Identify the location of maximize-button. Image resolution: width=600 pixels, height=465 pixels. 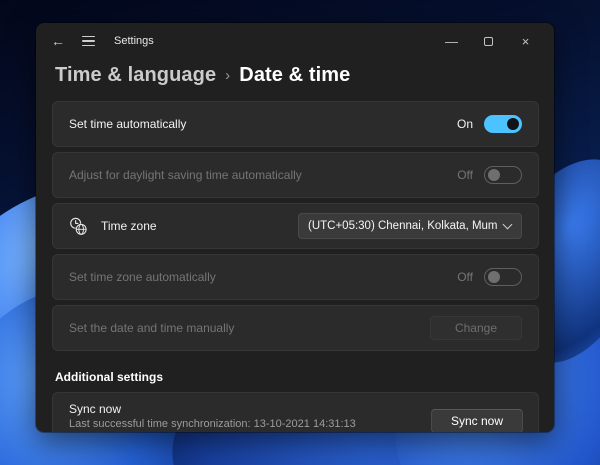
(488, 41).